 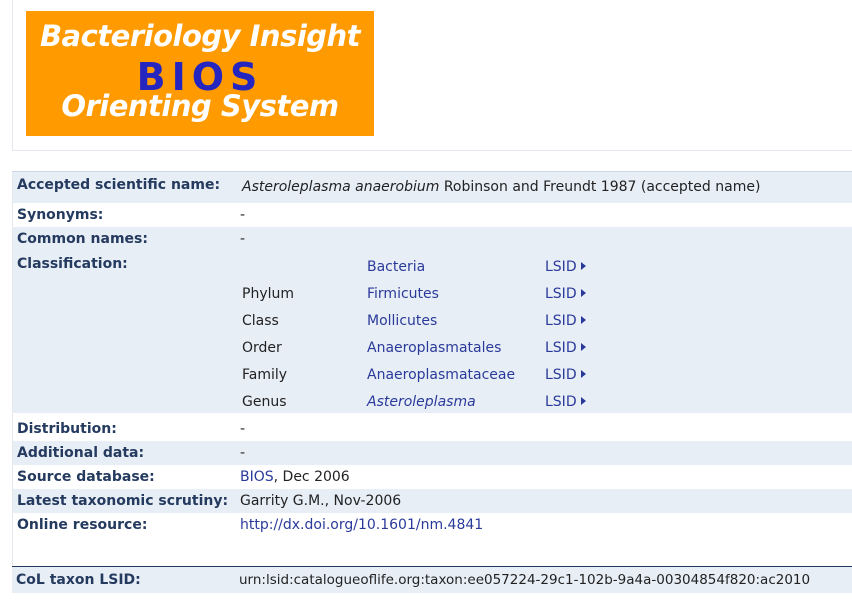 I want to click on distribution-row: Distribution: -, so click(x=432, y=429).